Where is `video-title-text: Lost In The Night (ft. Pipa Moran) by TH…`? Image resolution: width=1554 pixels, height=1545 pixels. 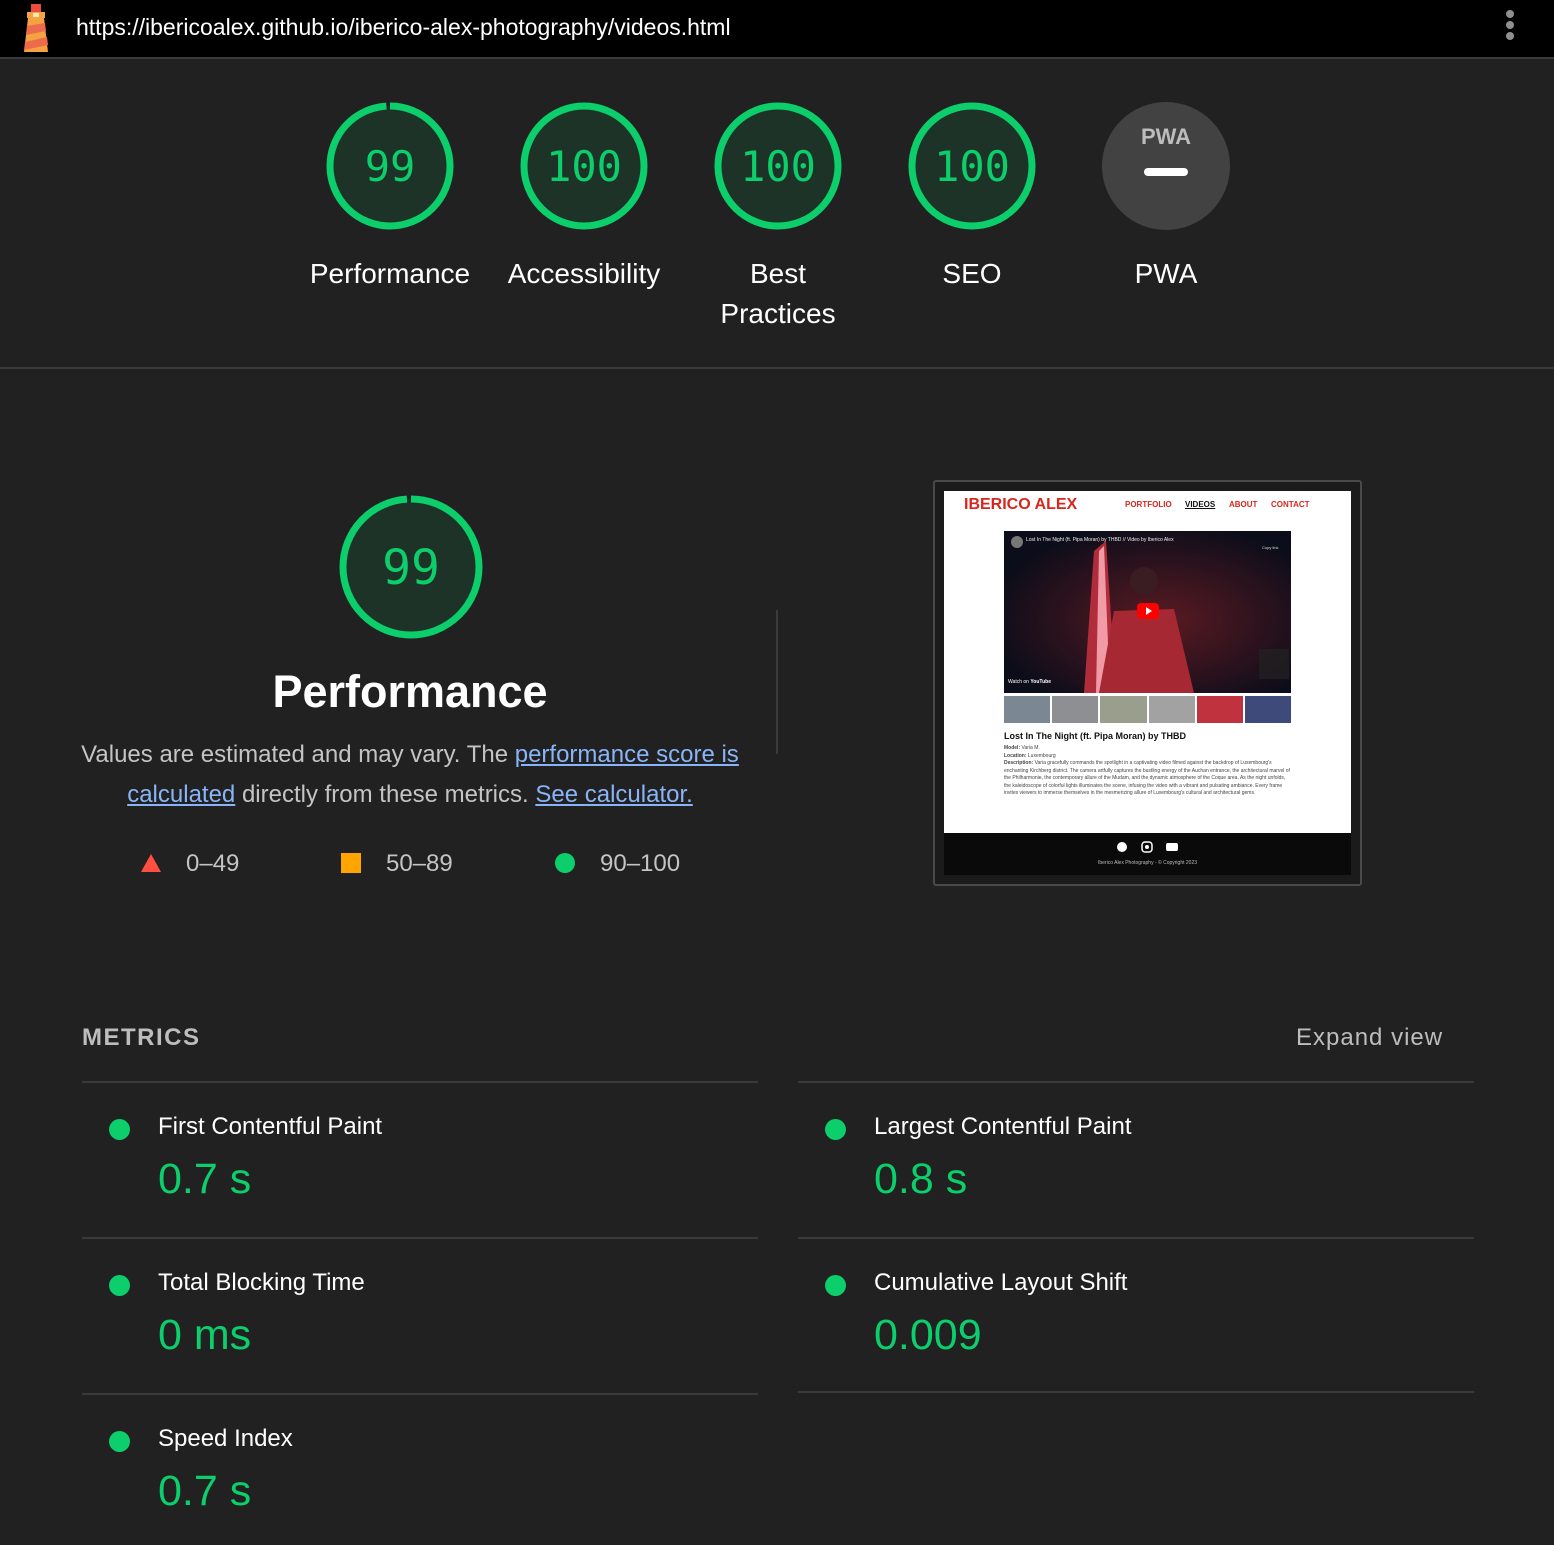
video-title-text: Lost In The Night (ft. Pipa Moran) by TH… is located at coordinates (1100, 540).